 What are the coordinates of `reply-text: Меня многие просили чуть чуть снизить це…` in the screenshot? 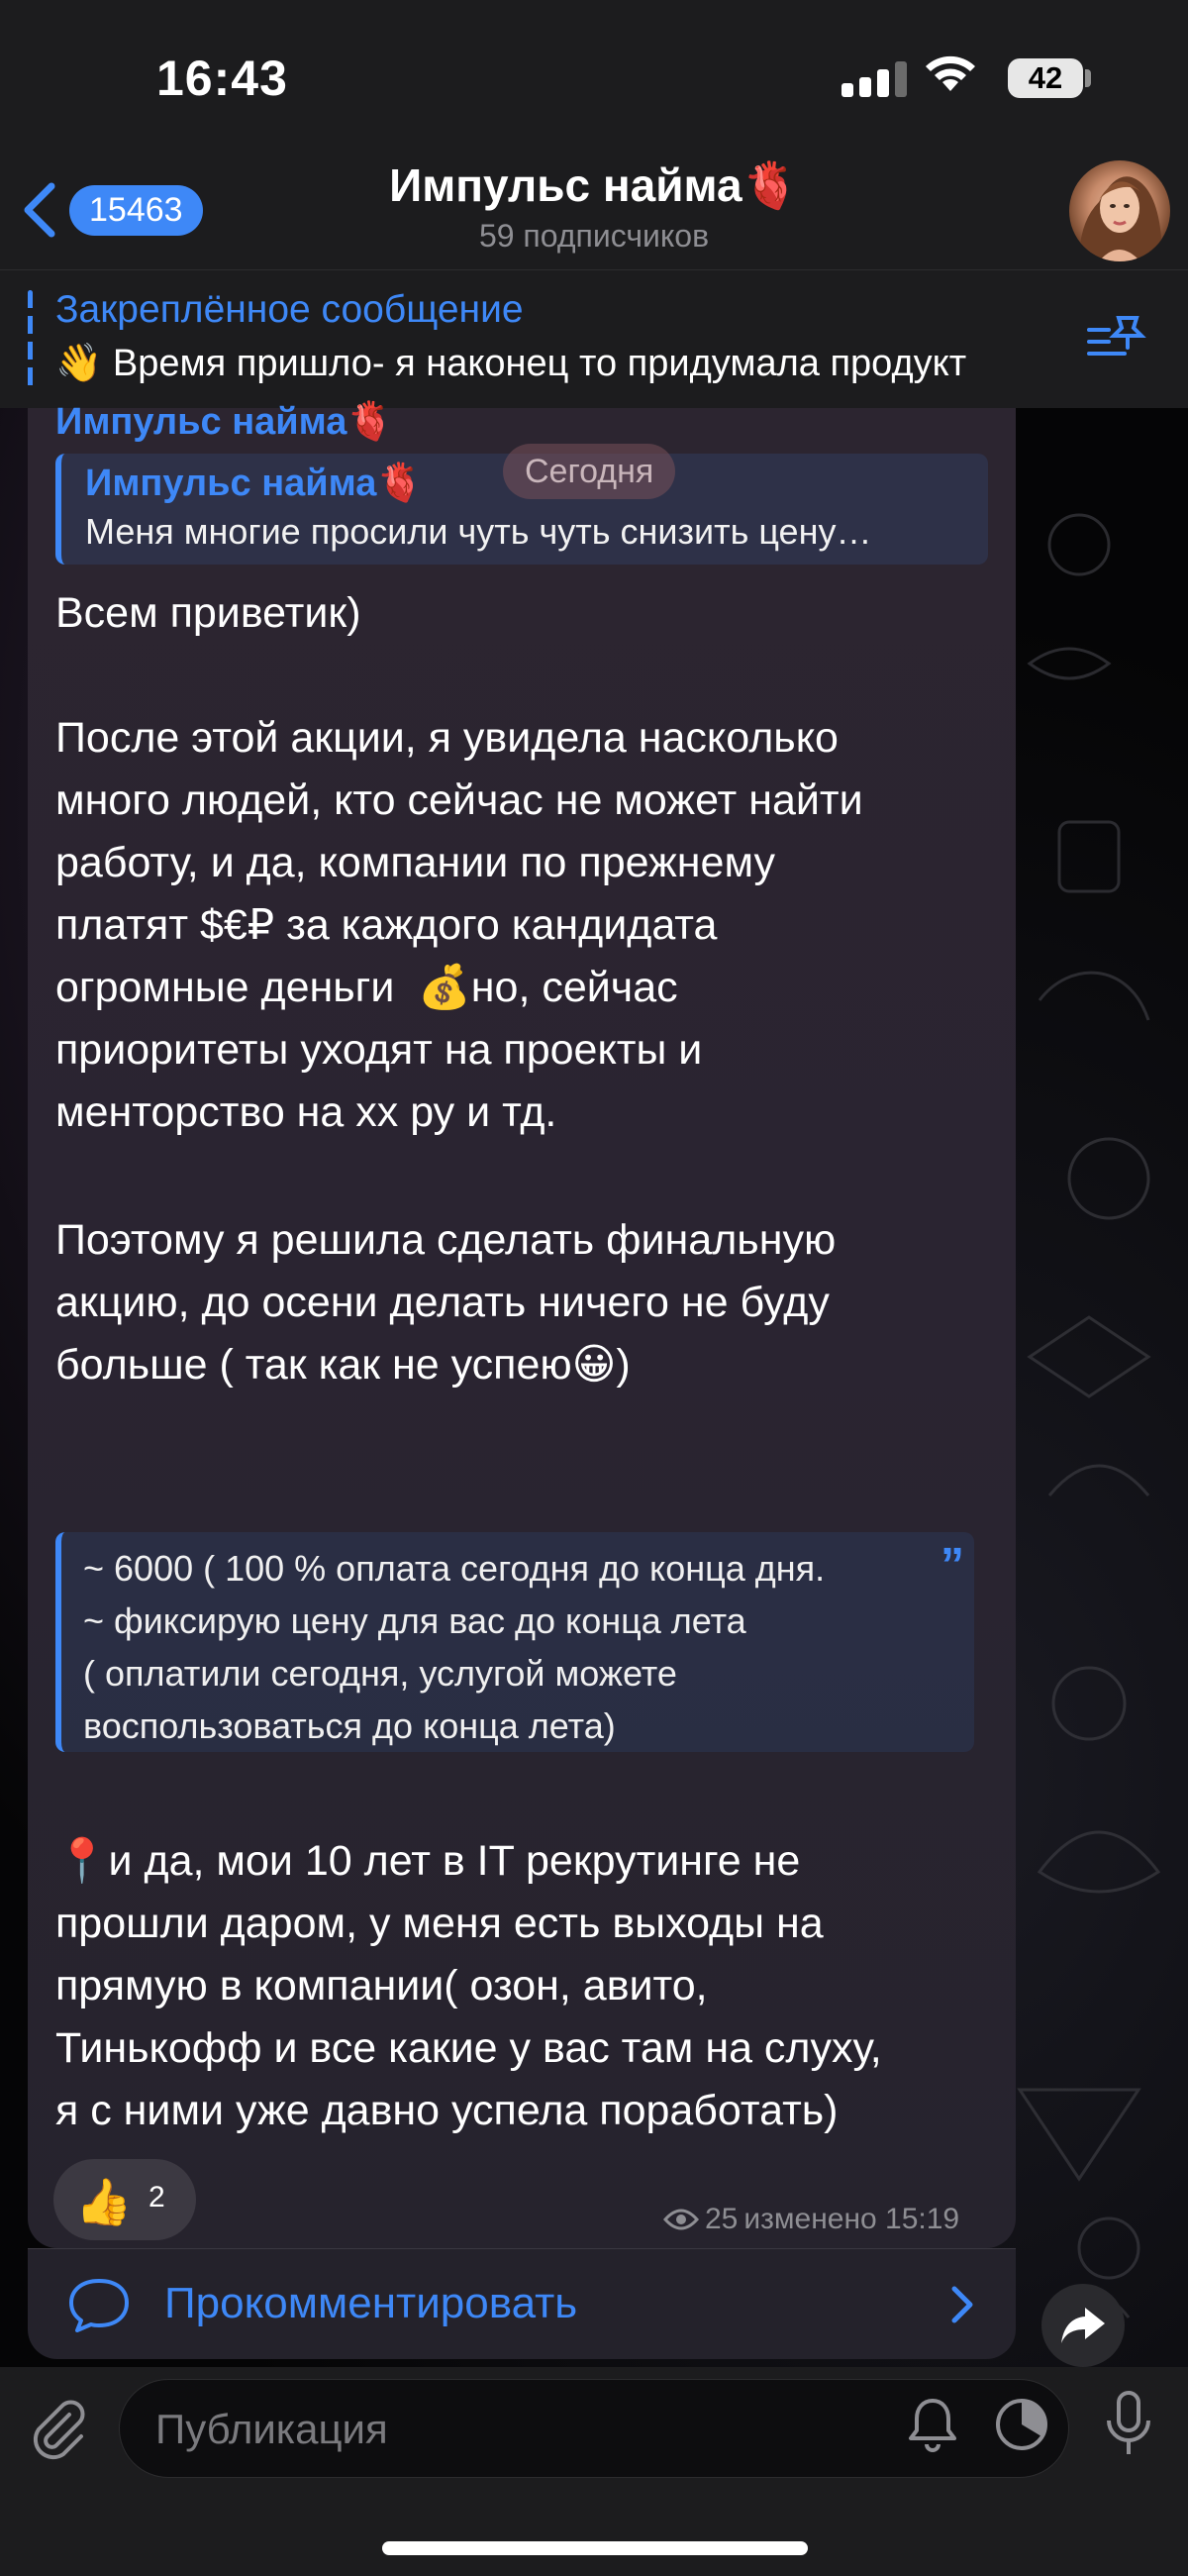 It's located at (479, 531).